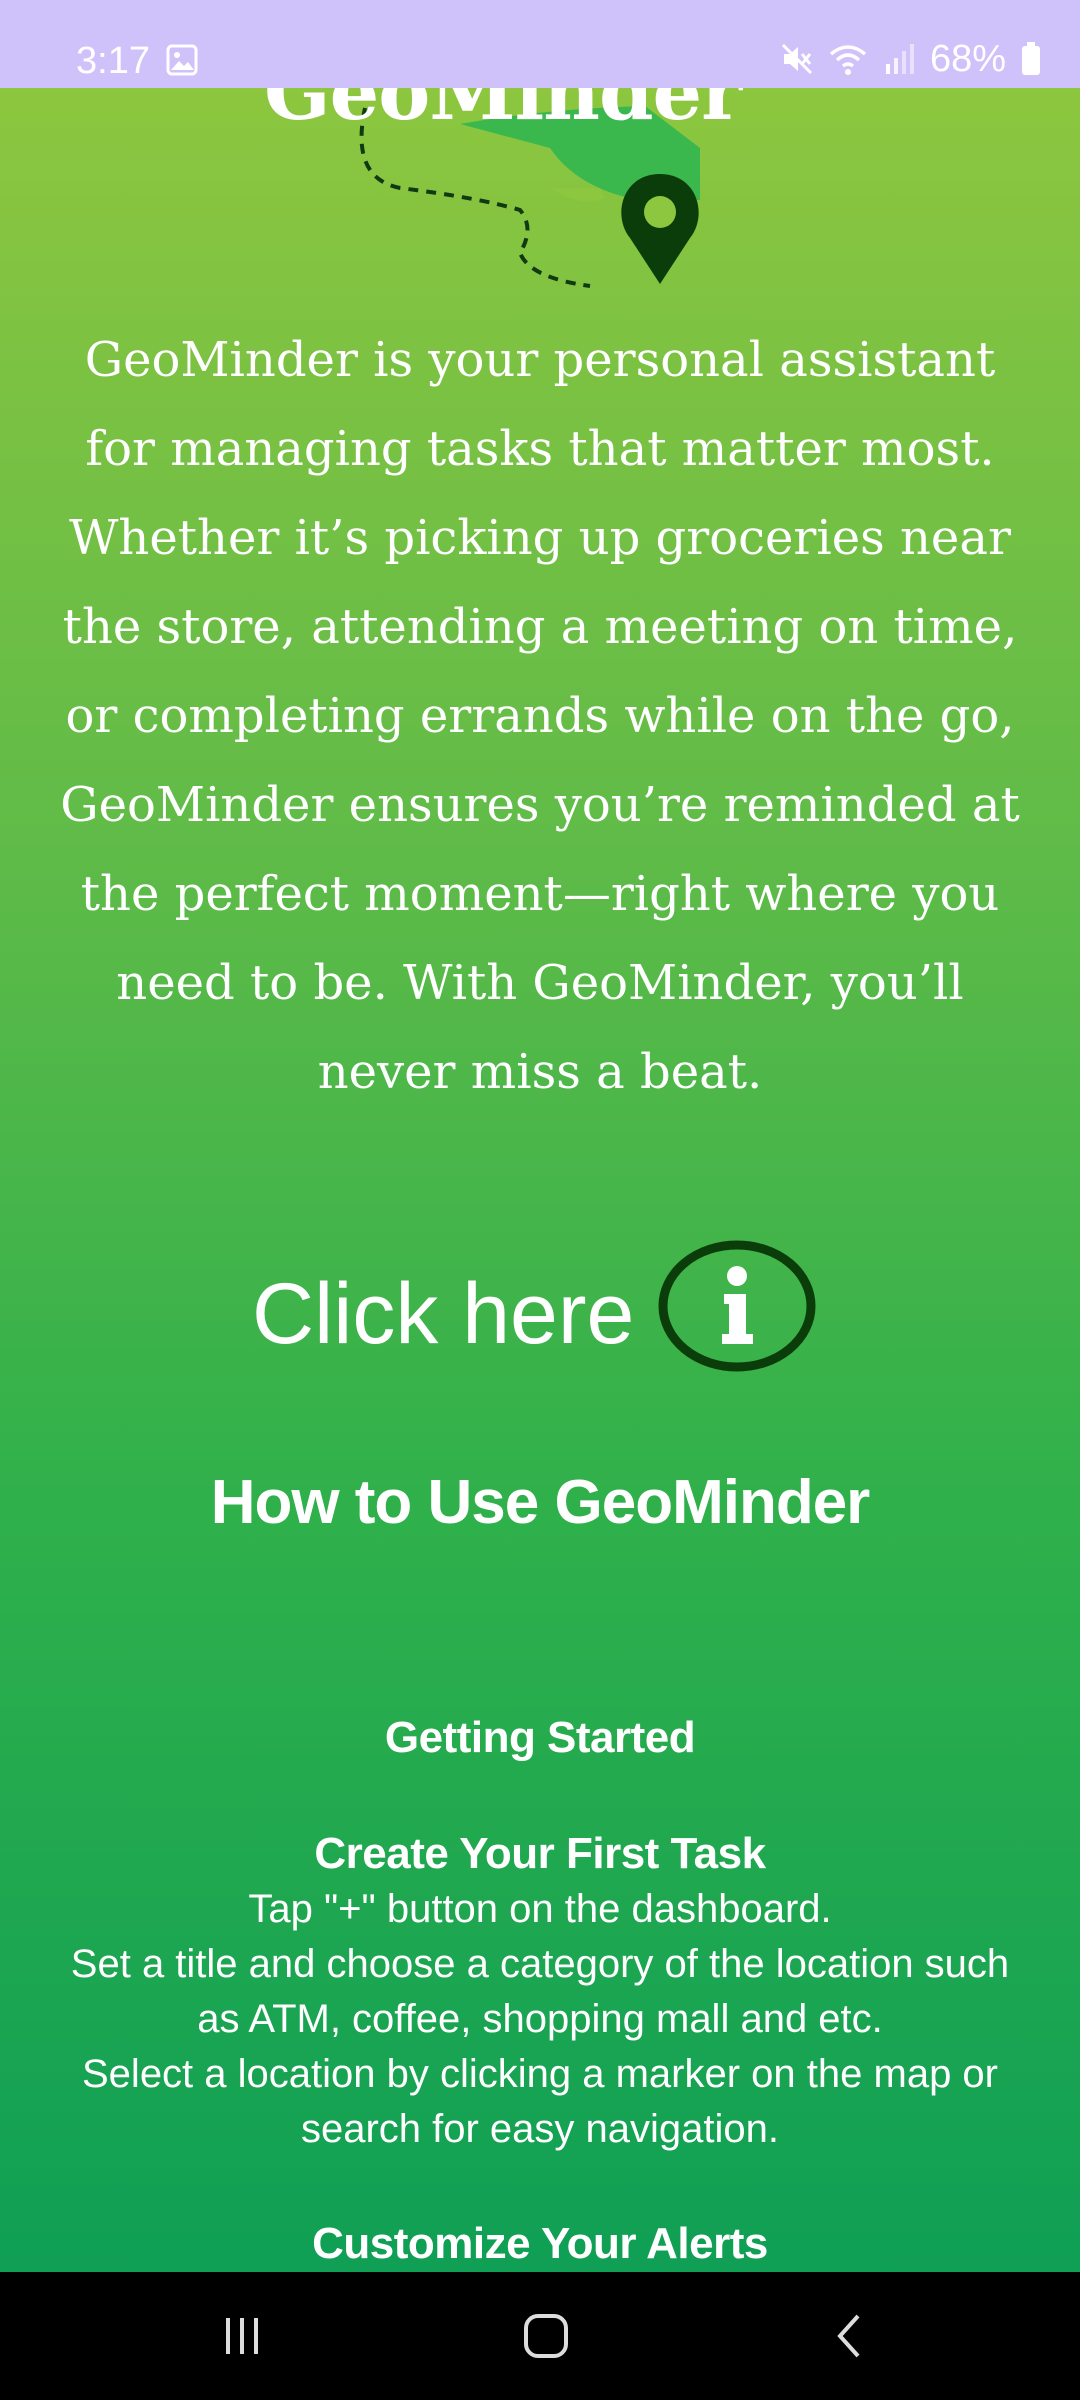  What do you see at coordinates (848, 60) in the screenshot?
I see `wifi-icon` at bounding box center [848, 60].